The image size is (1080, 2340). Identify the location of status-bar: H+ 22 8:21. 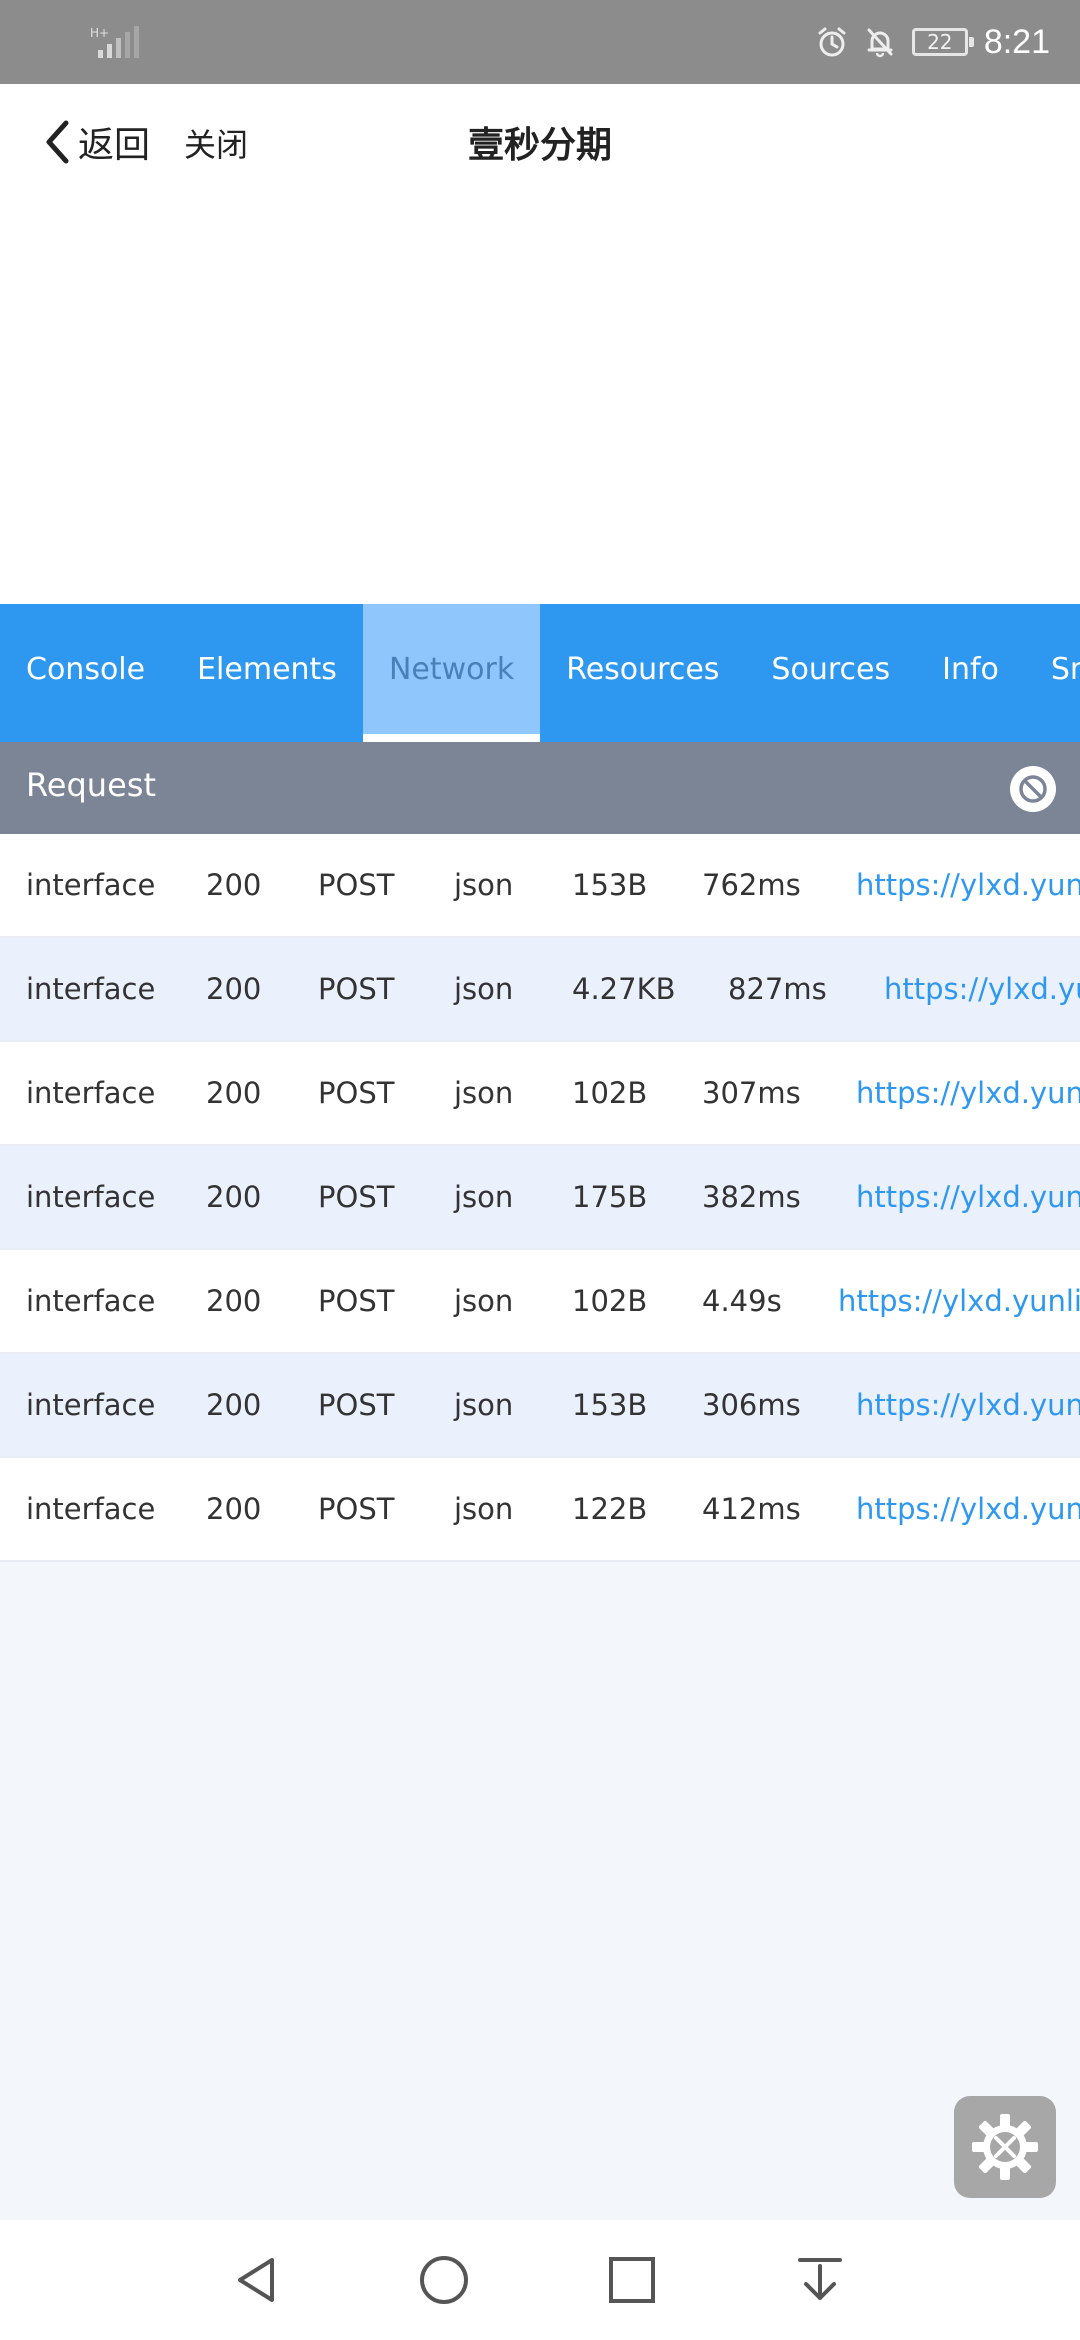
(540, 42).